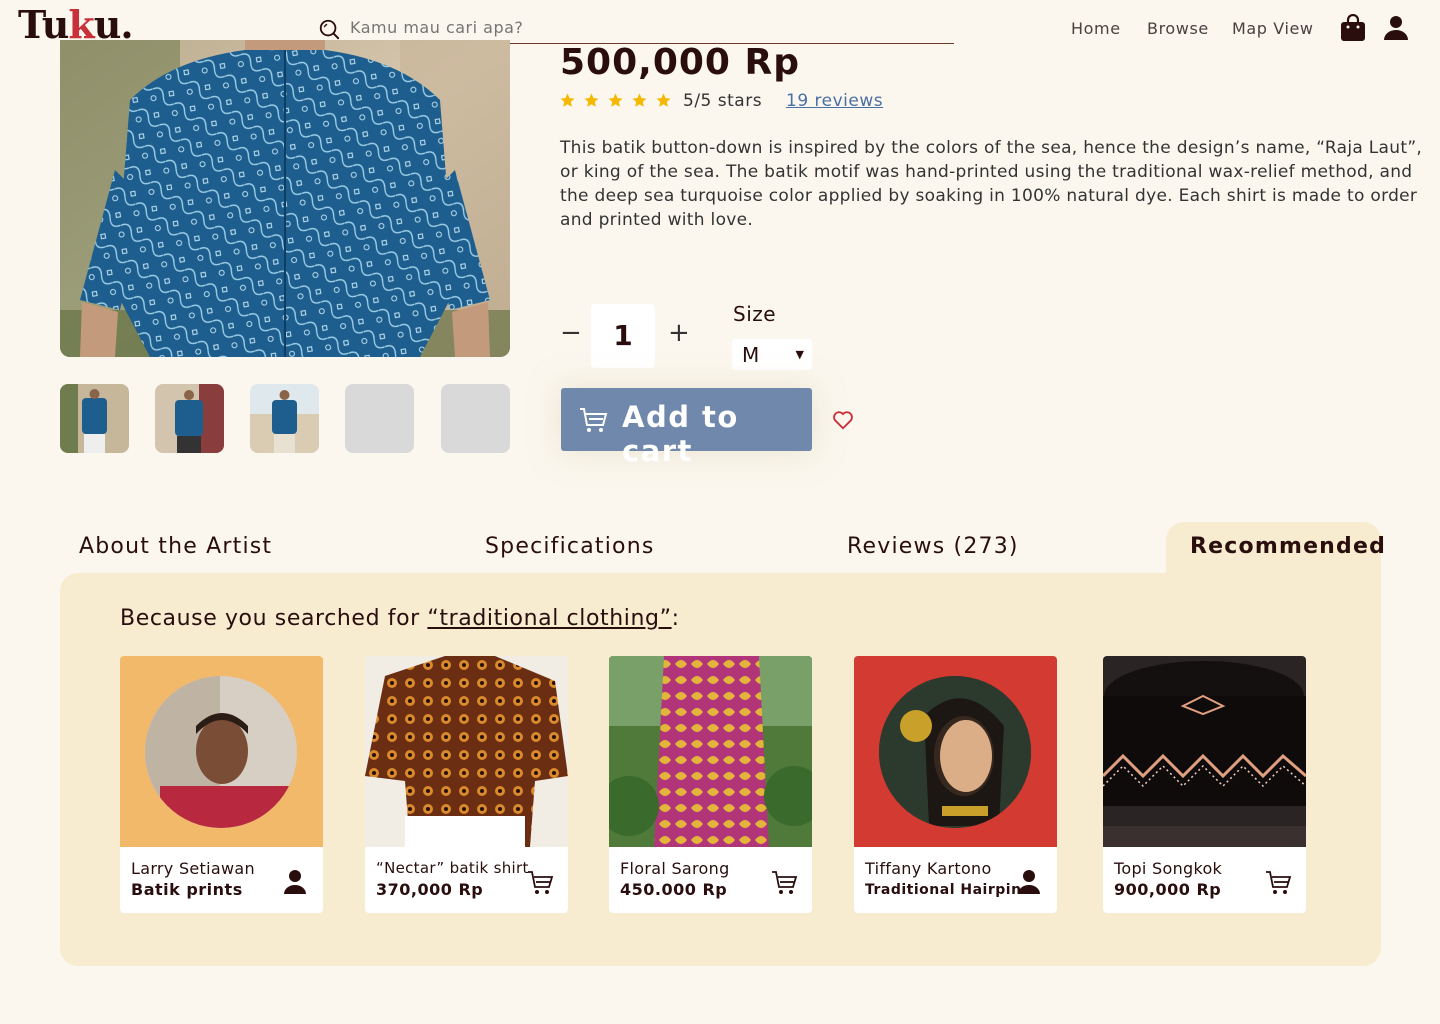 The width and height of the screenshot is (1440, 1024). Describe the element at coordinates (187, 889) in the screenshot. I see `card-subtitle: Batik prints` at that location.